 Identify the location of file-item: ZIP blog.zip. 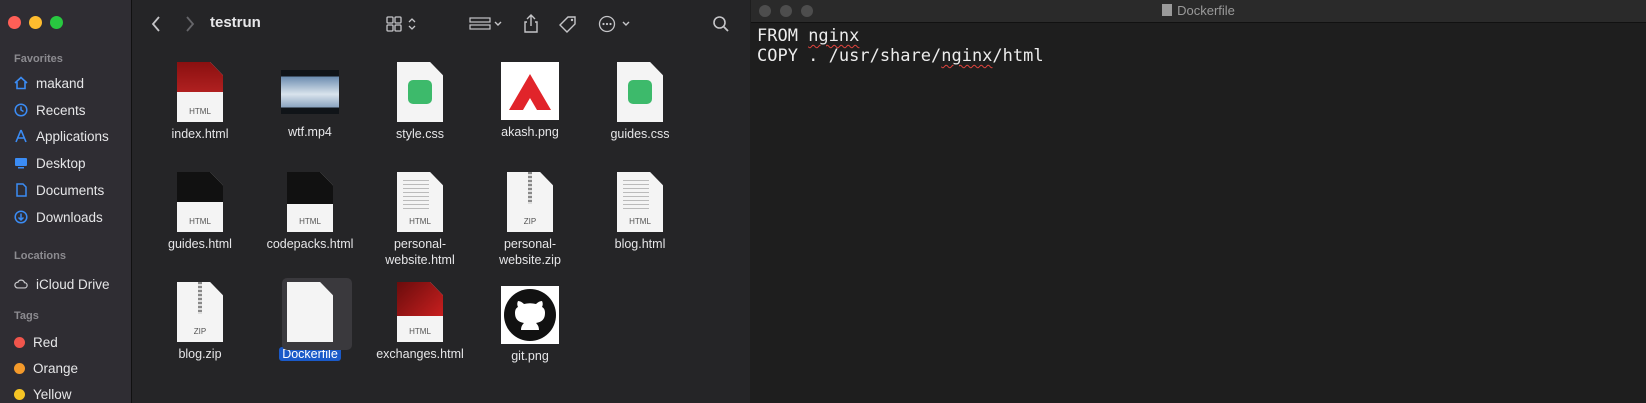
(200, 322).